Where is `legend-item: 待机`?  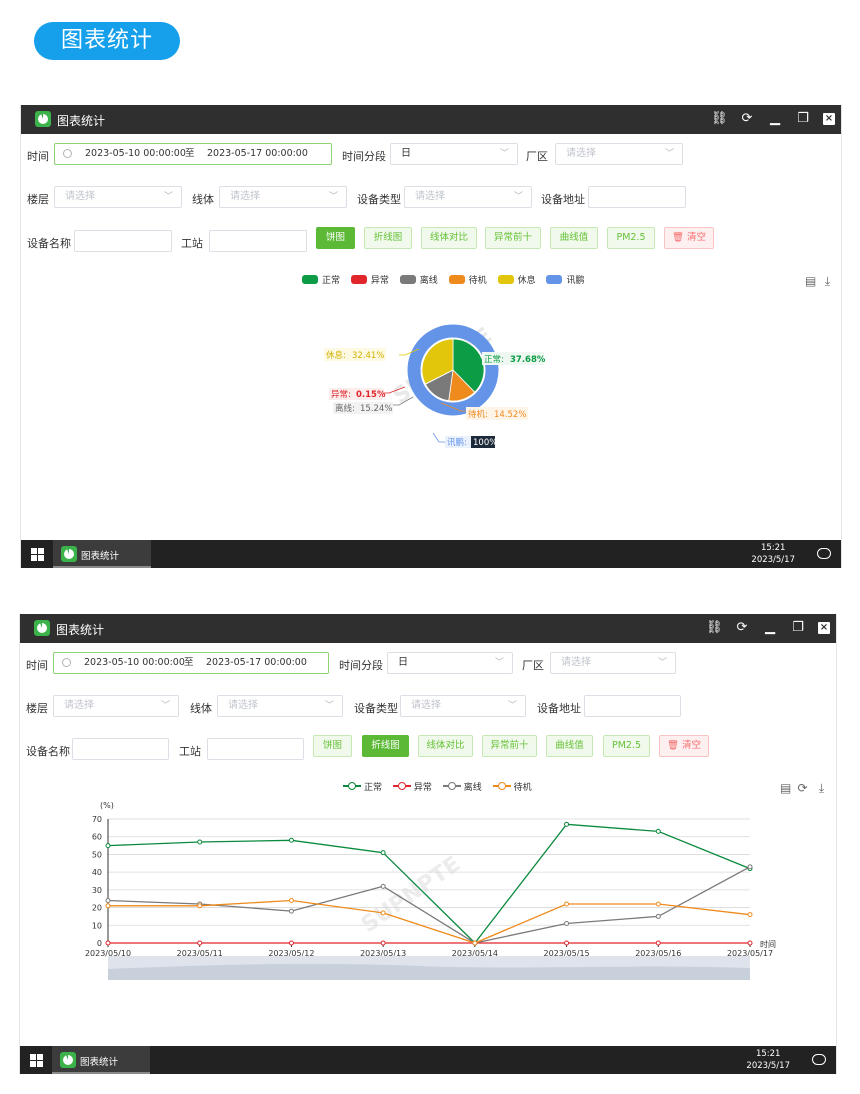 legend-item: 待机 is located at coordinates (512, 786).